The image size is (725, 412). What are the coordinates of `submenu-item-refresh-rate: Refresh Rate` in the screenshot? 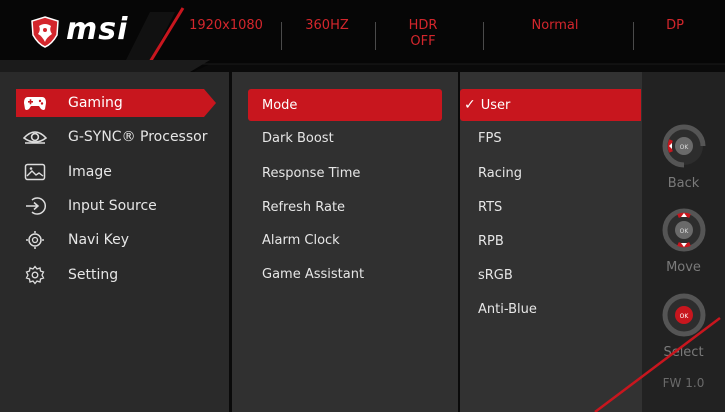 It's located at (345, 207).